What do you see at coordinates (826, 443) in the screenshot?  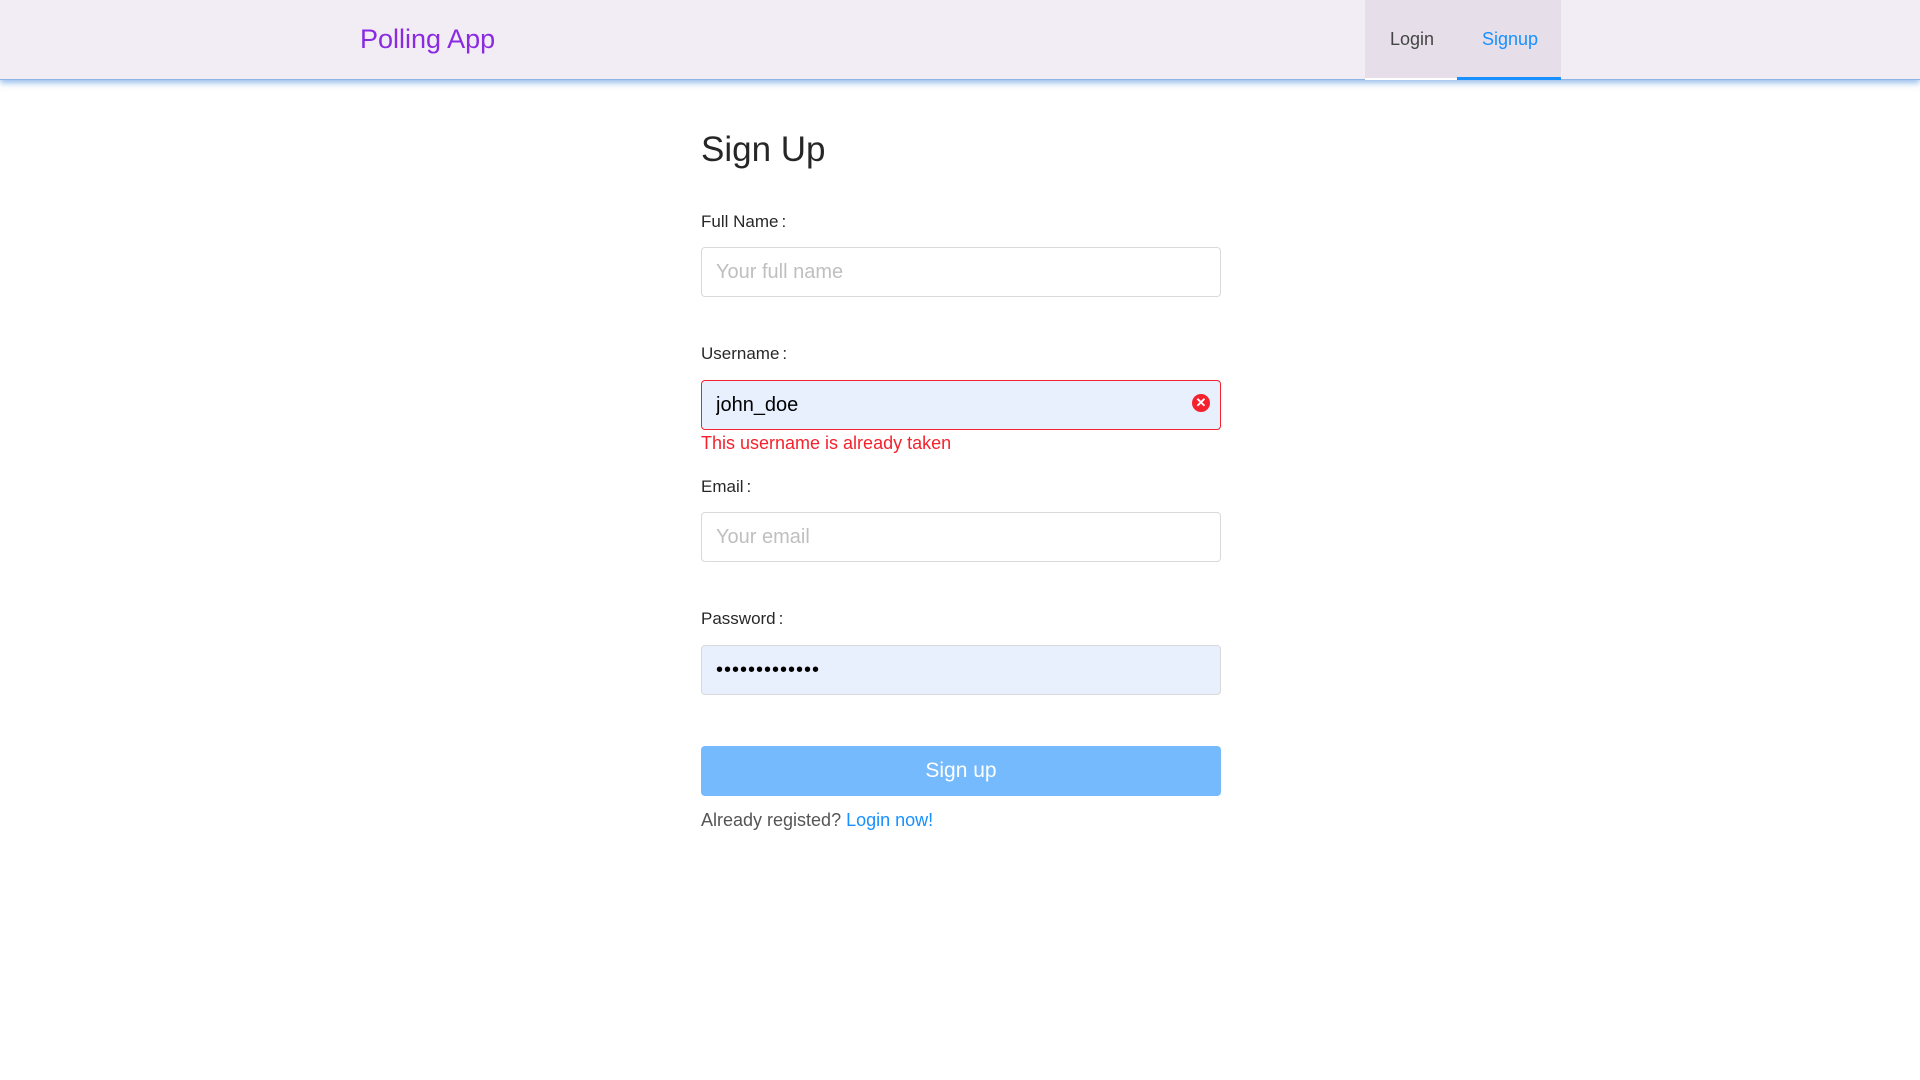 I see `username-error-message: This username is already taken` at bounding box center [826, 443].